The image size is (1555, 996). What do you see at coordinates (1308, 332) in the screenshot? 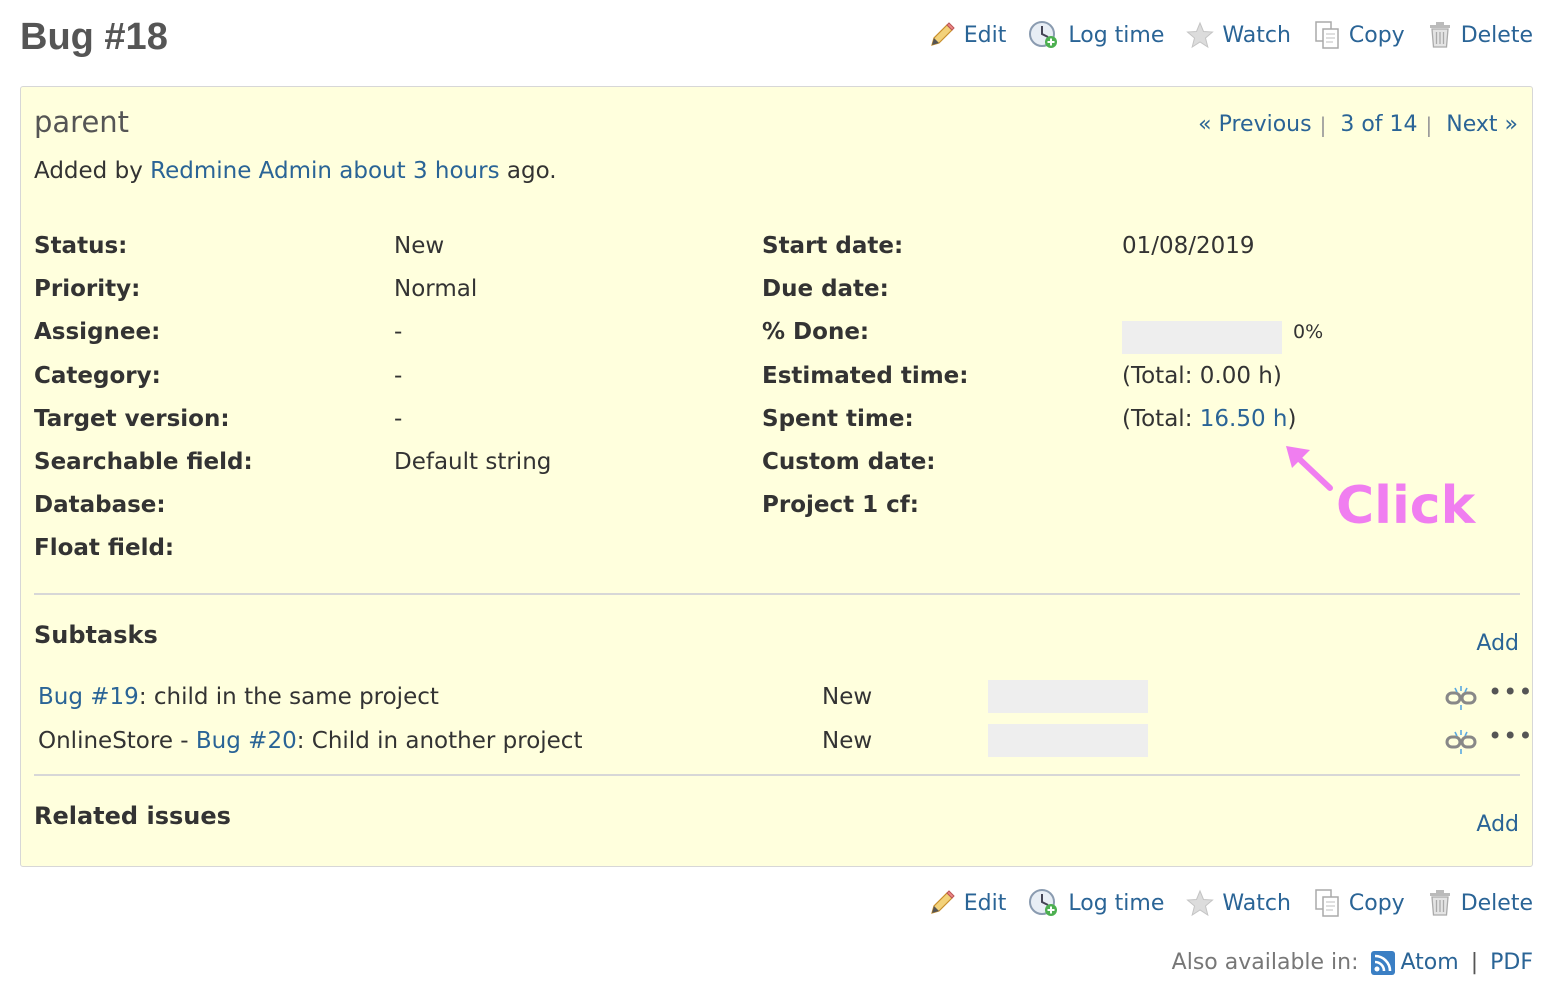
I see `done-percent: 0%` at bounding box center [1308, 332].